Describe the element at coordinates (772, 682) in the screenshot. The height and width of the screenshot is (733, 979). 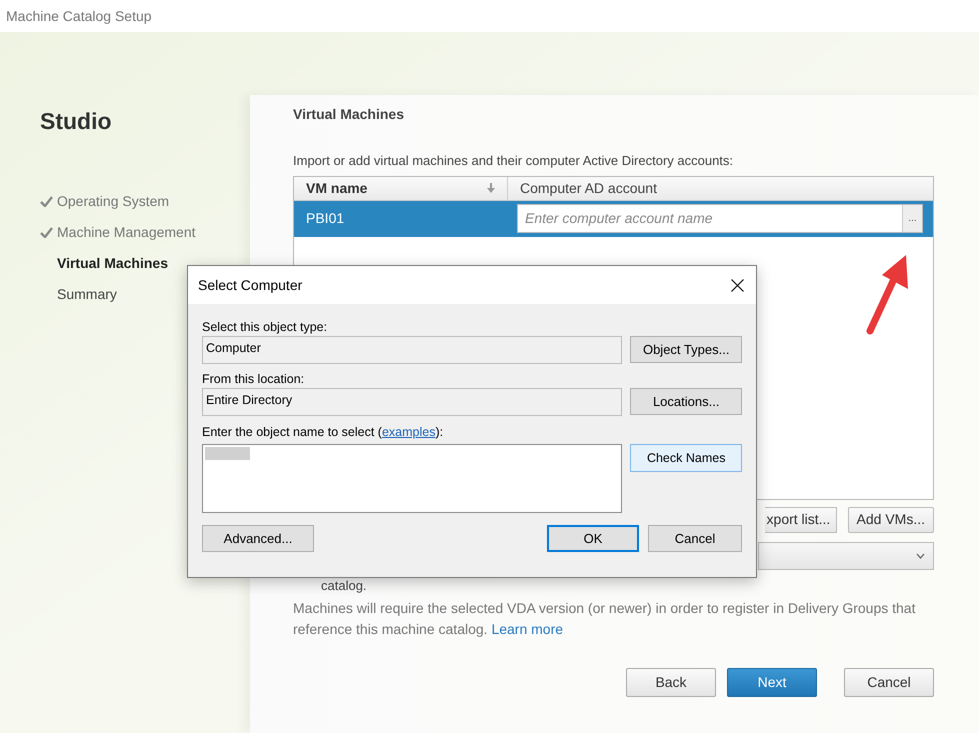
I see `wizard-button: Next` at that location.